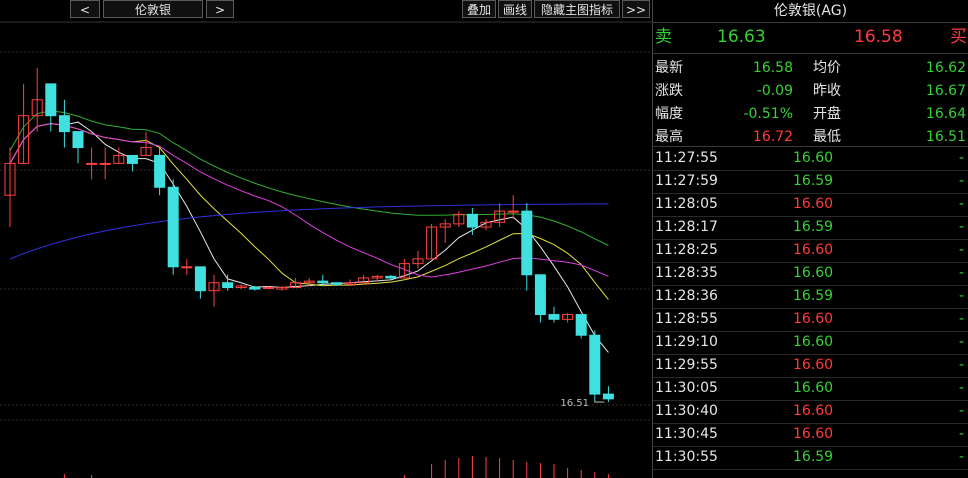 This screenshot has height=478, width=968. What do you see at coordinates (686, 227) in the screenshot?
I see `tick-time: 11:28:17` at bounding box center [686, 227].